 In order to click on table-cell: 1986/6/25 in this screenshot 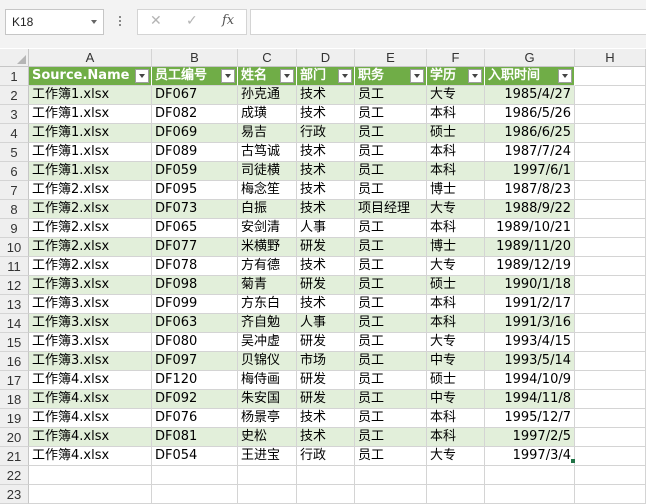, I will do `click(530, 133)`.